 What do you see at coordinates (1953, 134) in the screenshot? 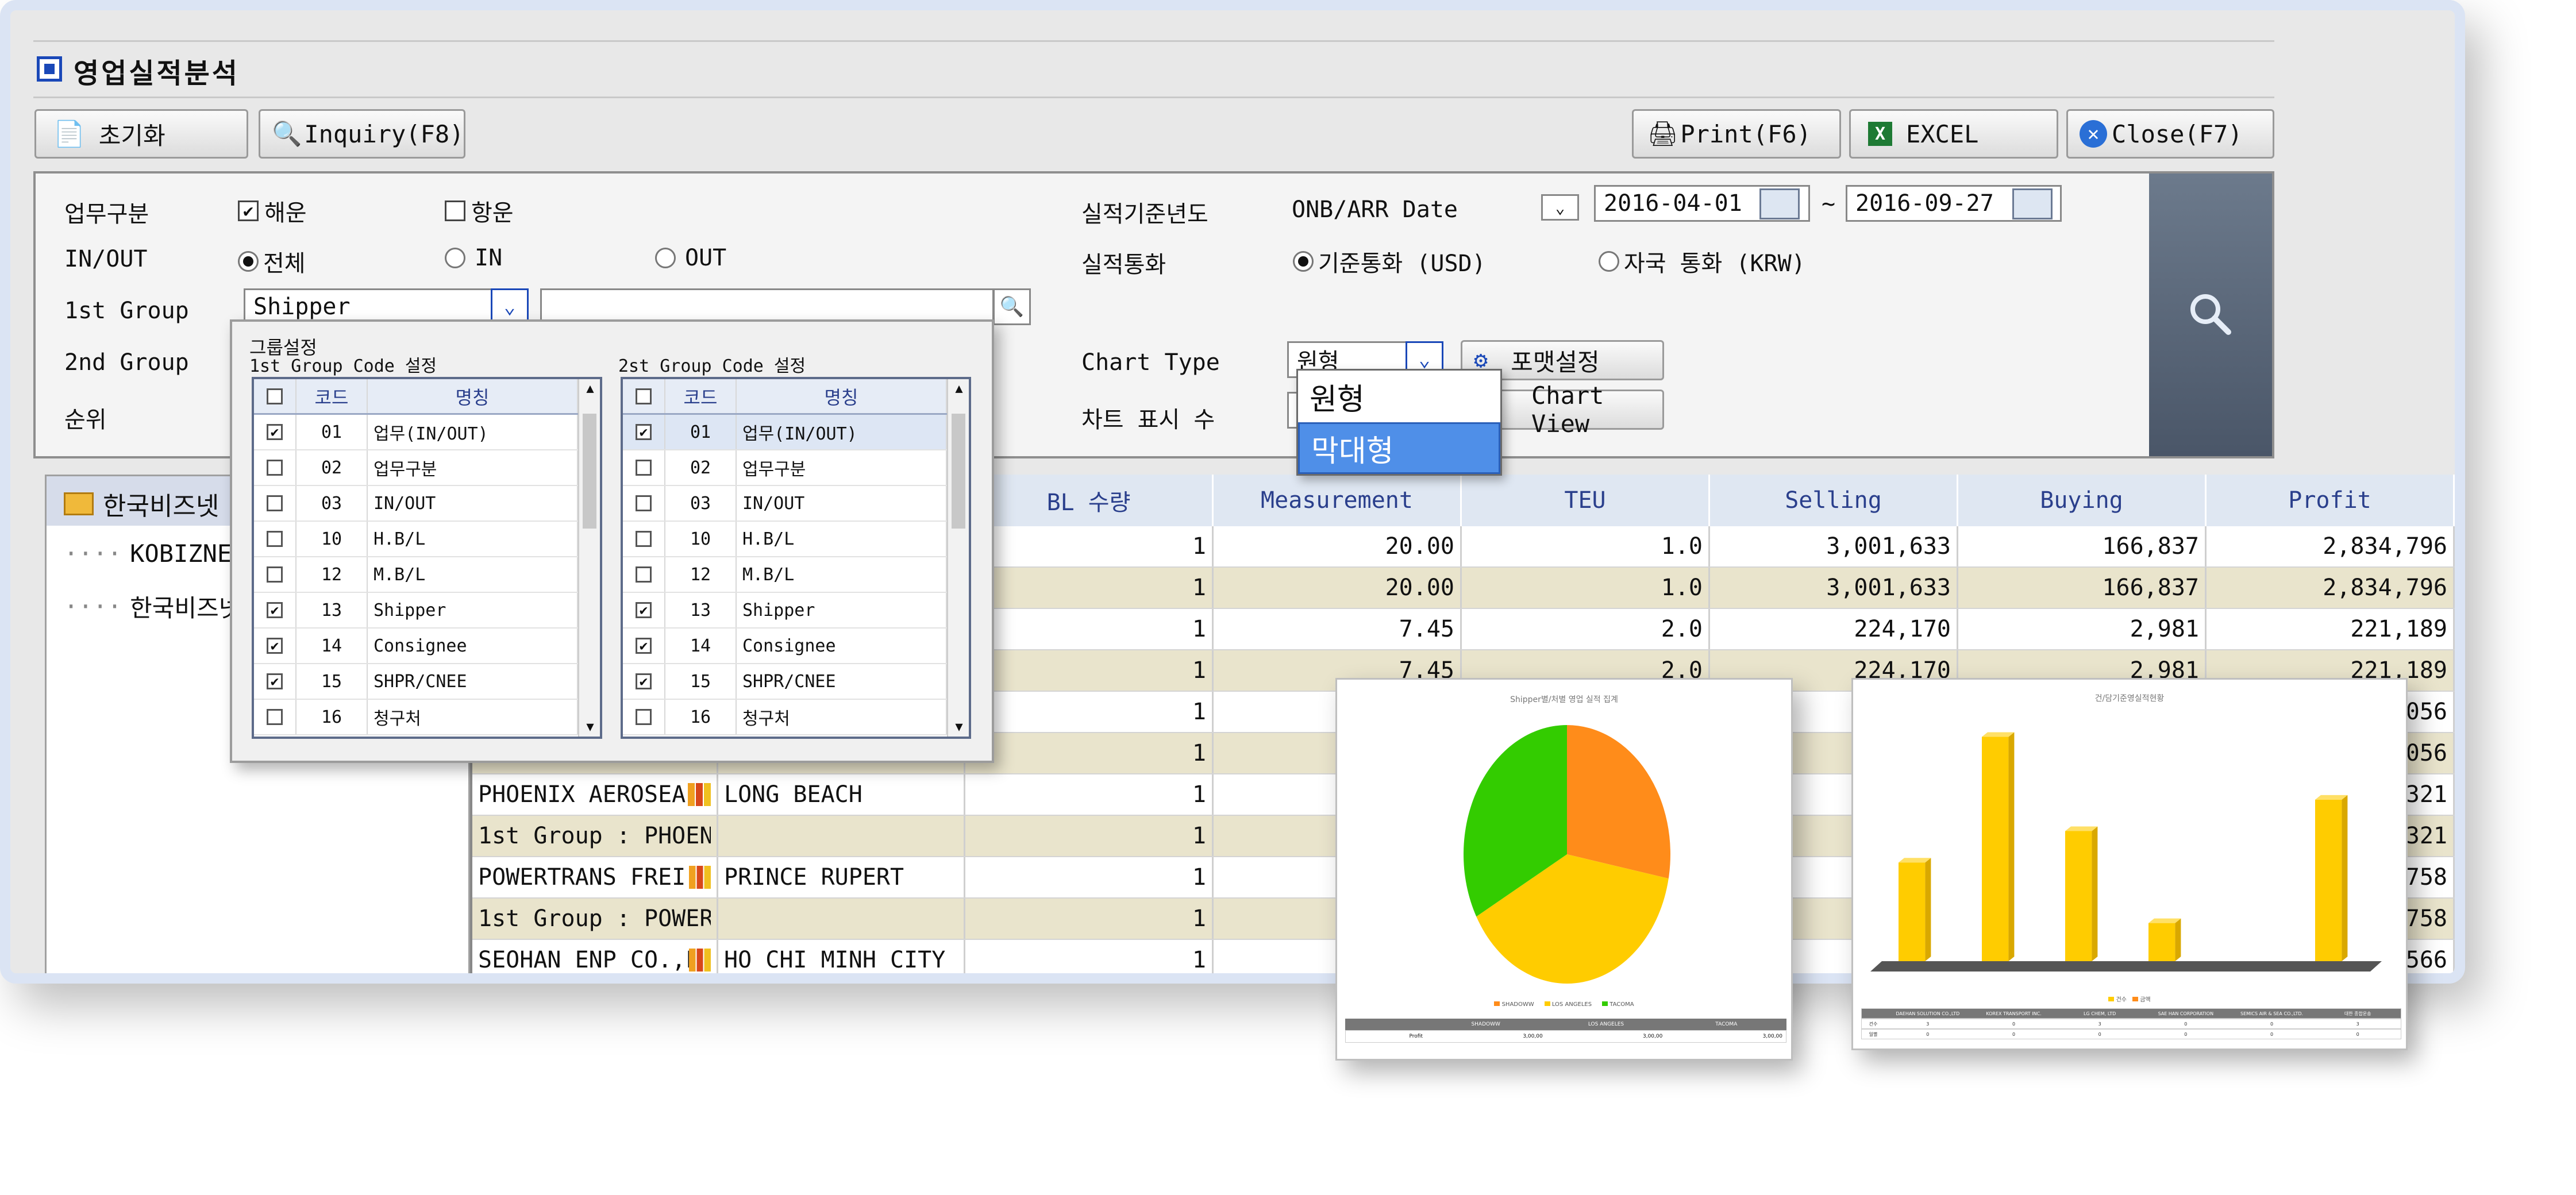
I see `excel-button: X EXCEL` at bounding box center [1953, 134].